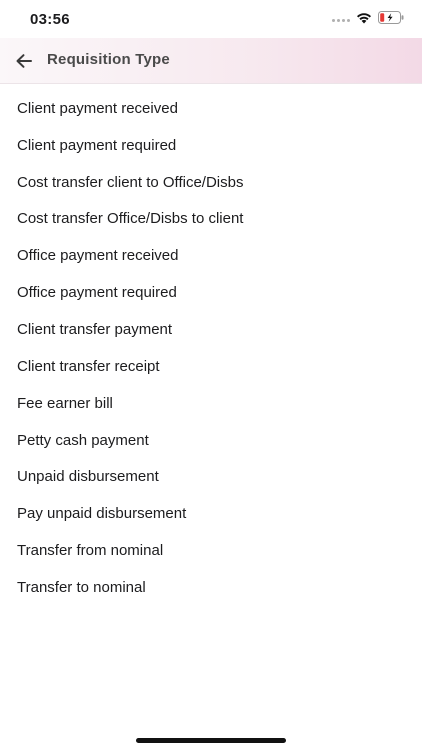 The width and height of the screenshot is (422, 750). Describe the element at coordinates (211, 329) in the screenshot. I see `requisition-type-item: Client transfer payment` at that location.